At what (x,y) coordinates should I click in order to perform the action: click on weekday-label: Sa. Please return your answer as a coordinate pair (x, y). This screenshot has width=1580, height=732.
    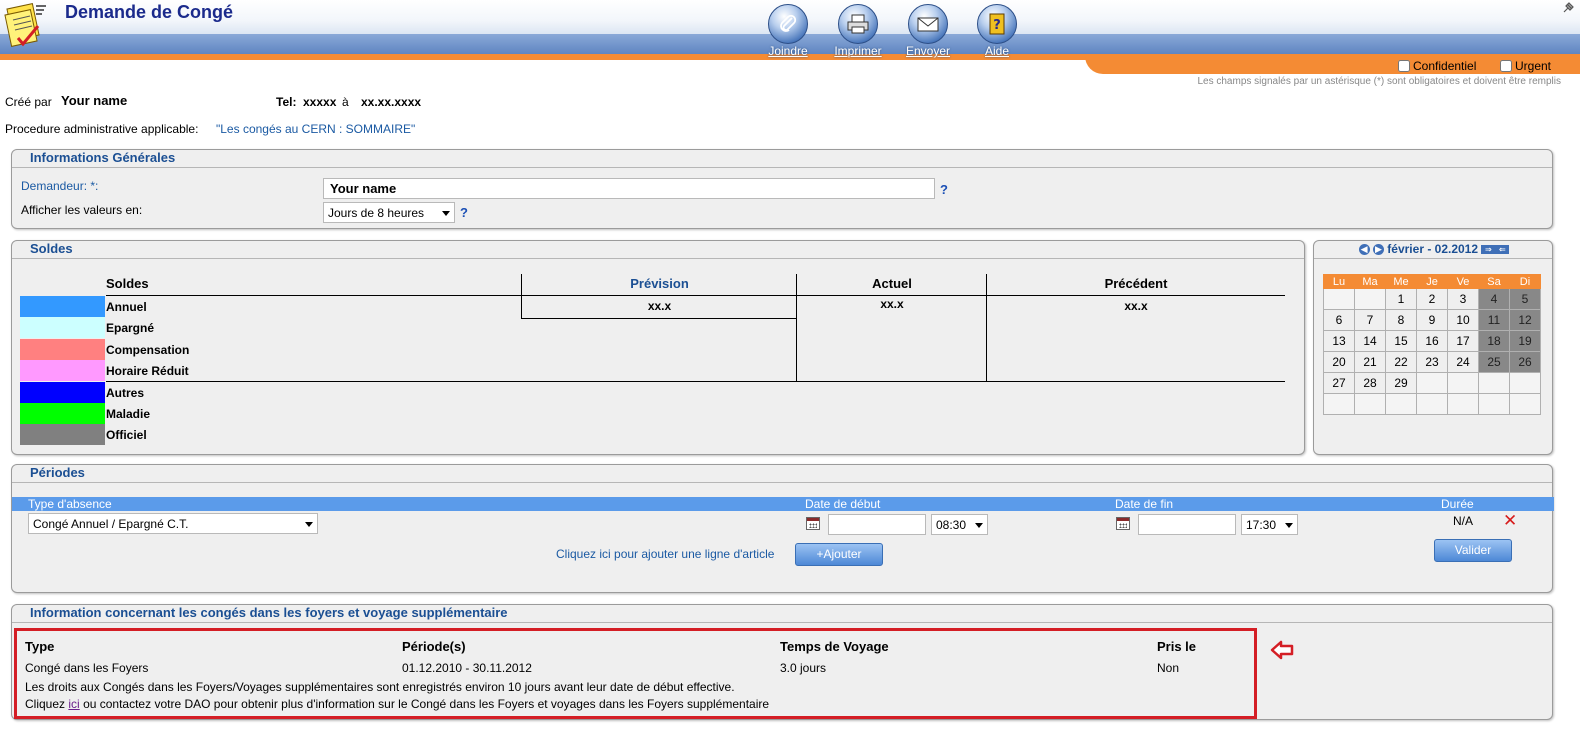
    Looking at the image, I should click on (1494, 281).